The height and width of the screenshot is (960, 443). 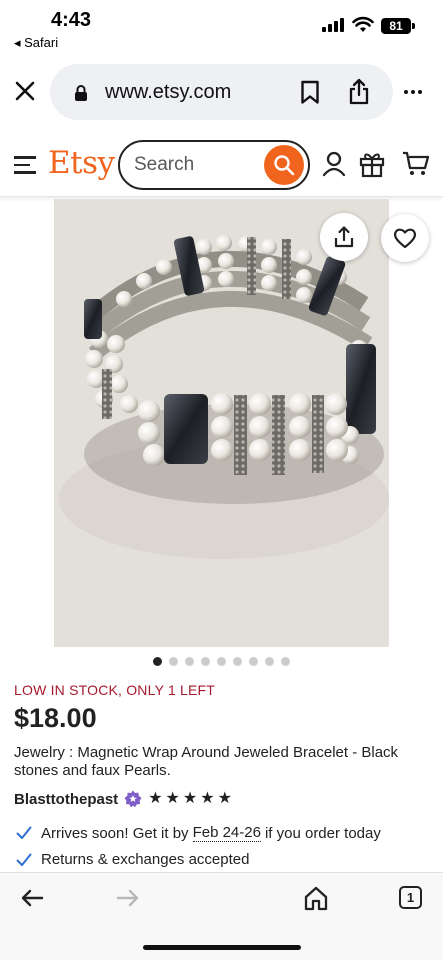 I want to click on menu-icon, so click(x=25, y=165).